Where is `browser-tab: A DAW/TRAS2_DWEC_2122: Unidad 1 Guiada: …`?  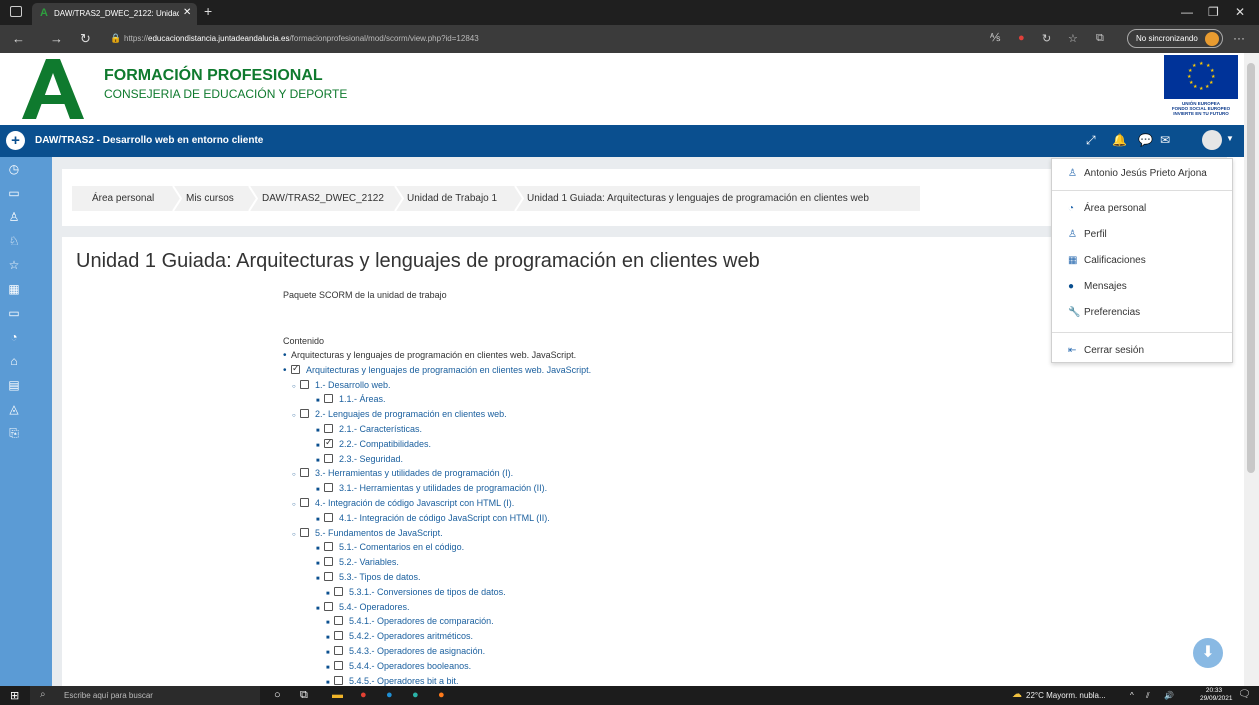
browser-tab: A DAW/TRAS2_DWEC_2122: Unidad 1 Guiada: … is located at coordinates (114, 14).